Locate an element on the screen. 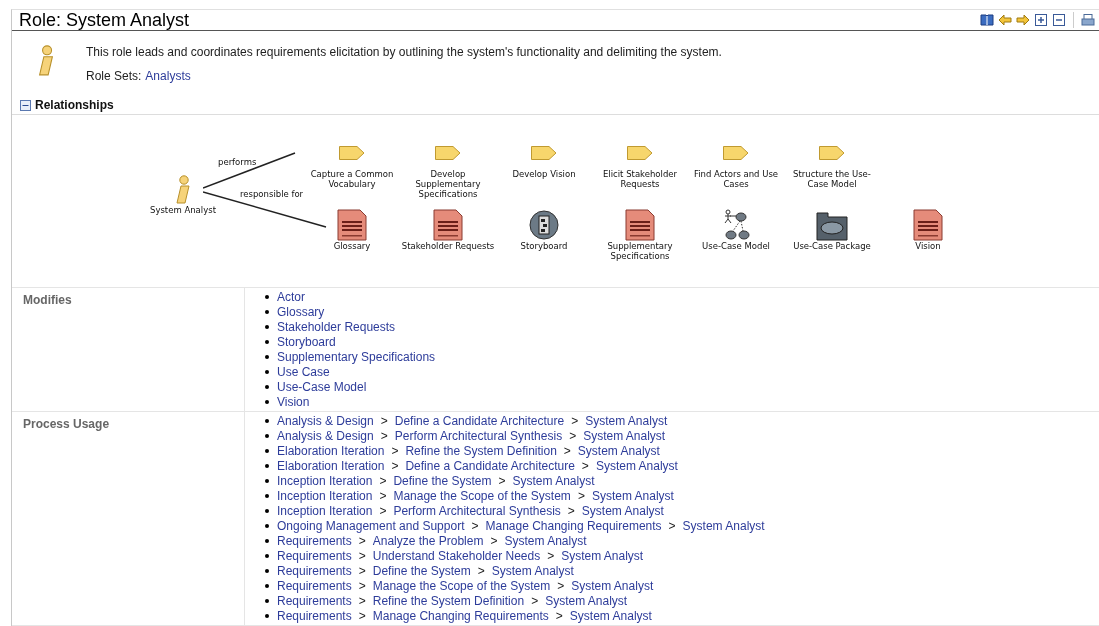  work-product-label: Use-Case Package is located at coordinates (832, 246).